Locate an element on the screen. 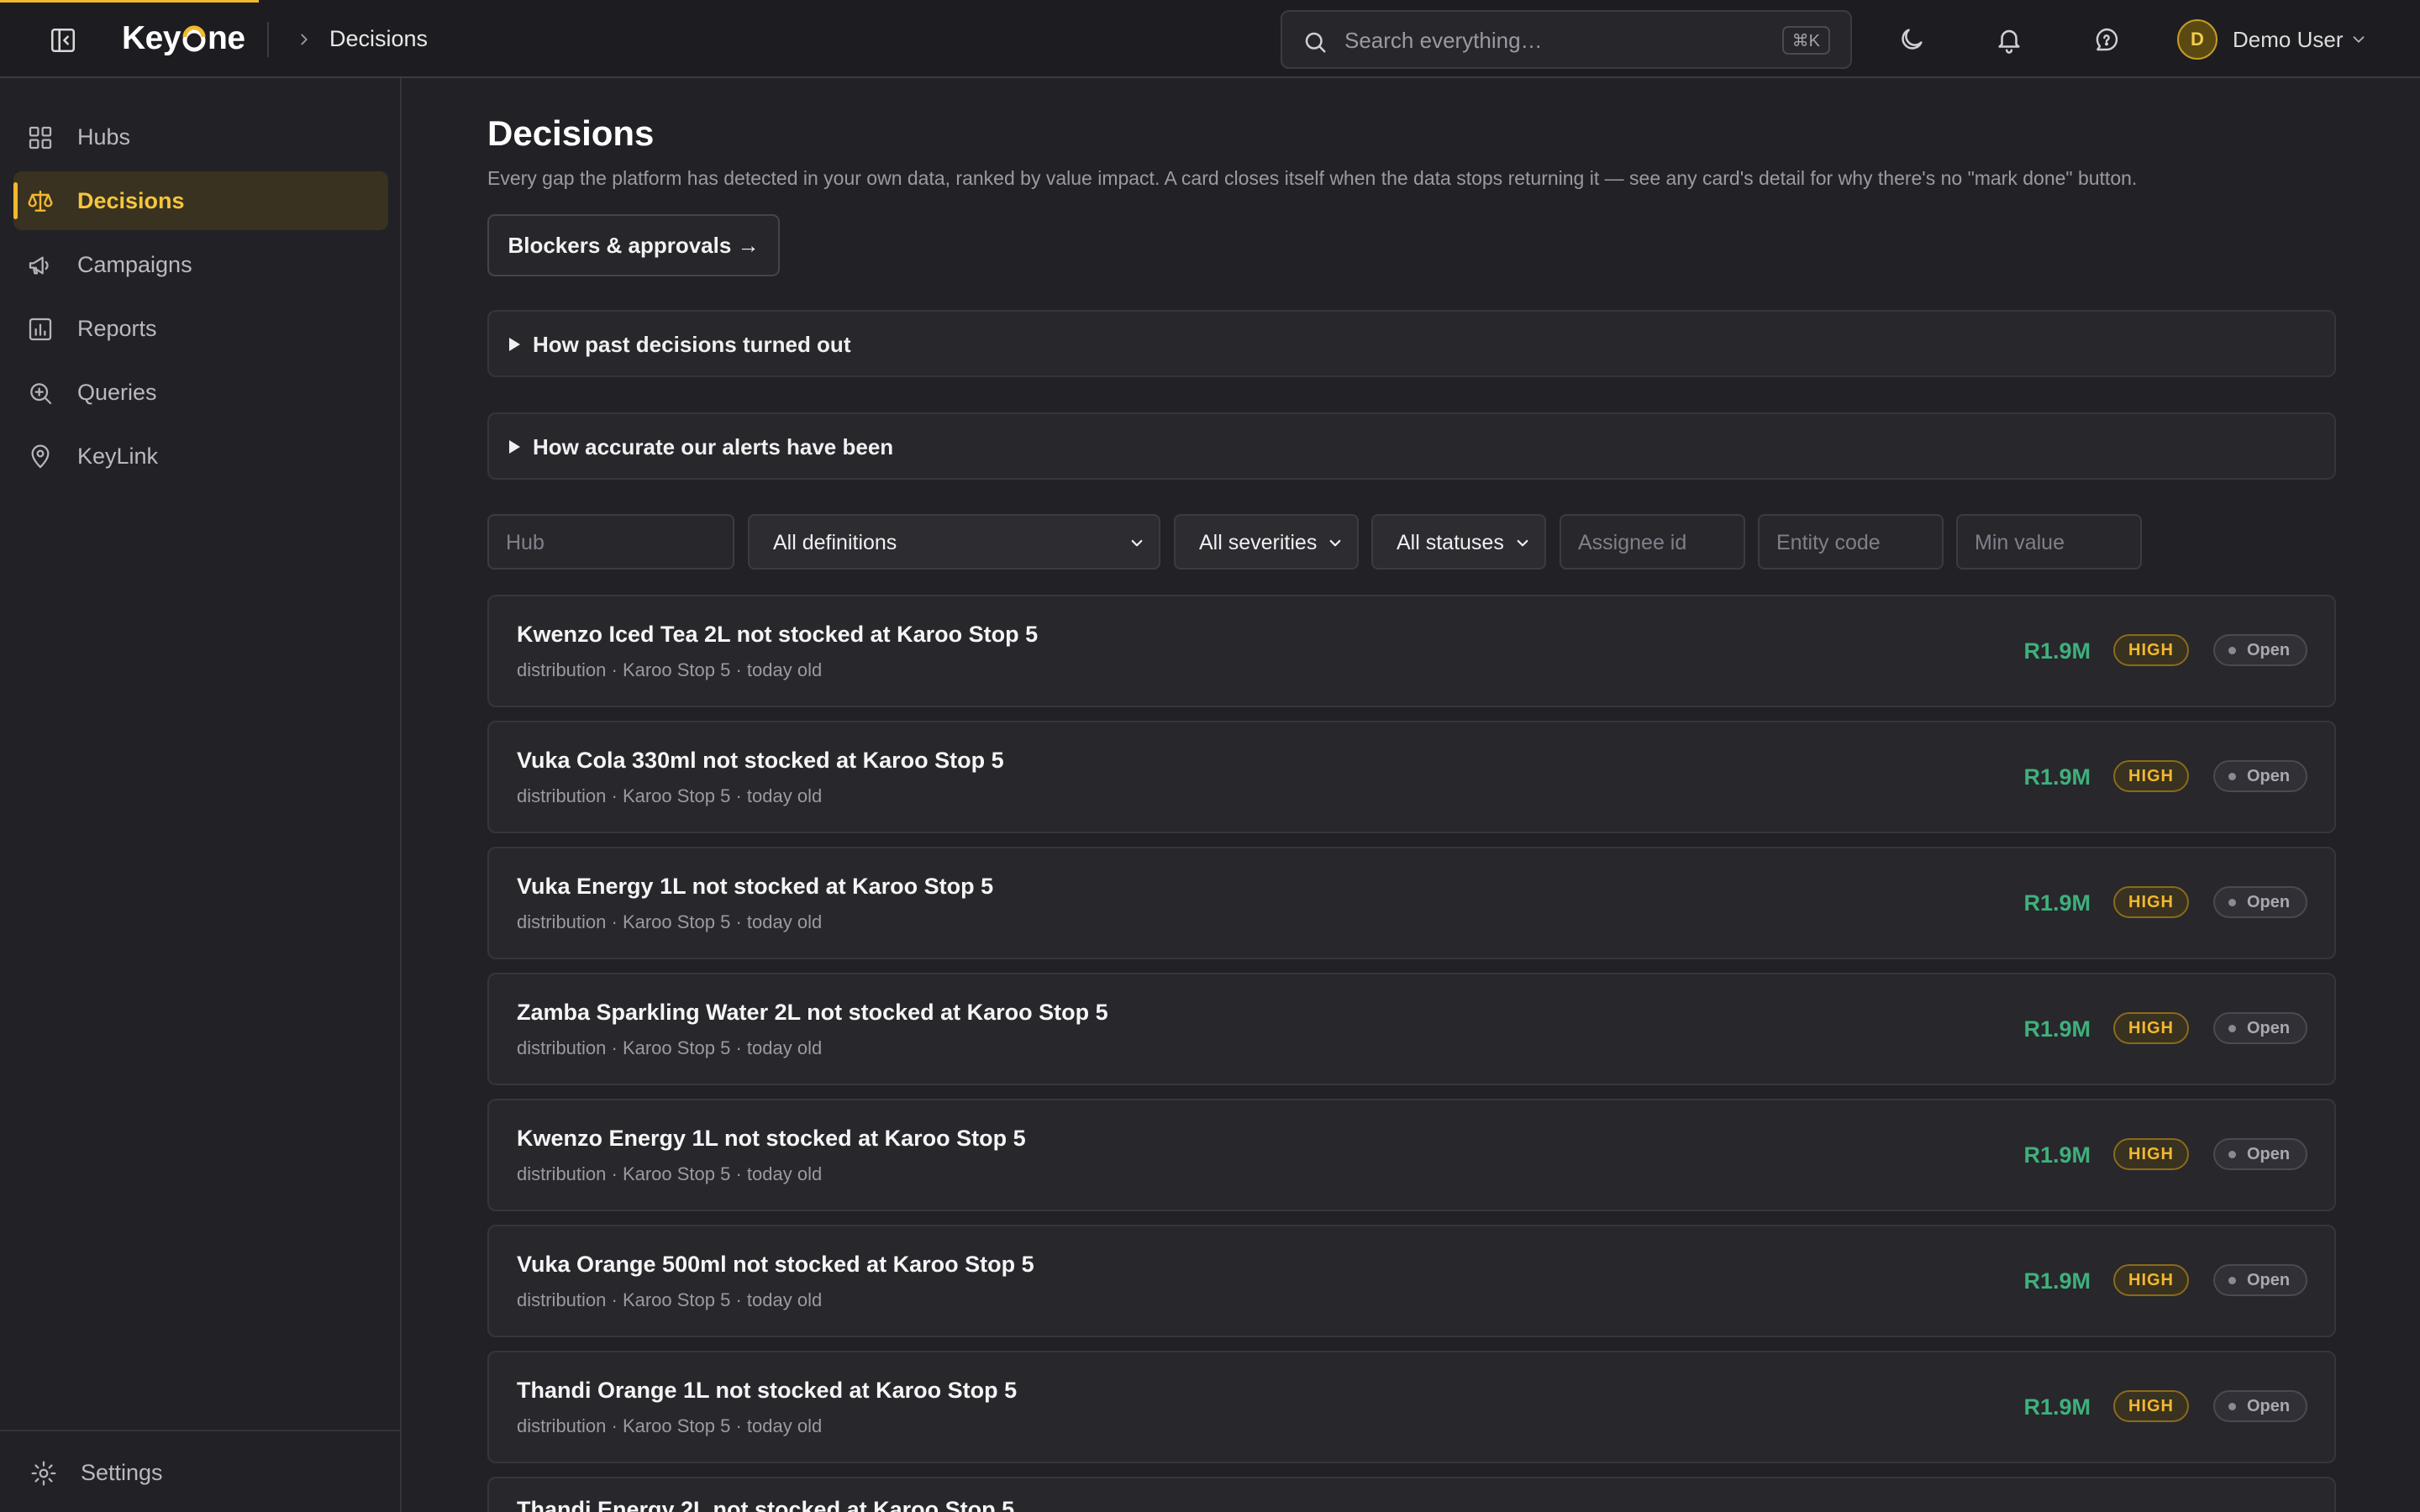 The width and height of the screenshot is (2420, 1512). definitions-select-value: All definitions is located at coordinates (835, 542).